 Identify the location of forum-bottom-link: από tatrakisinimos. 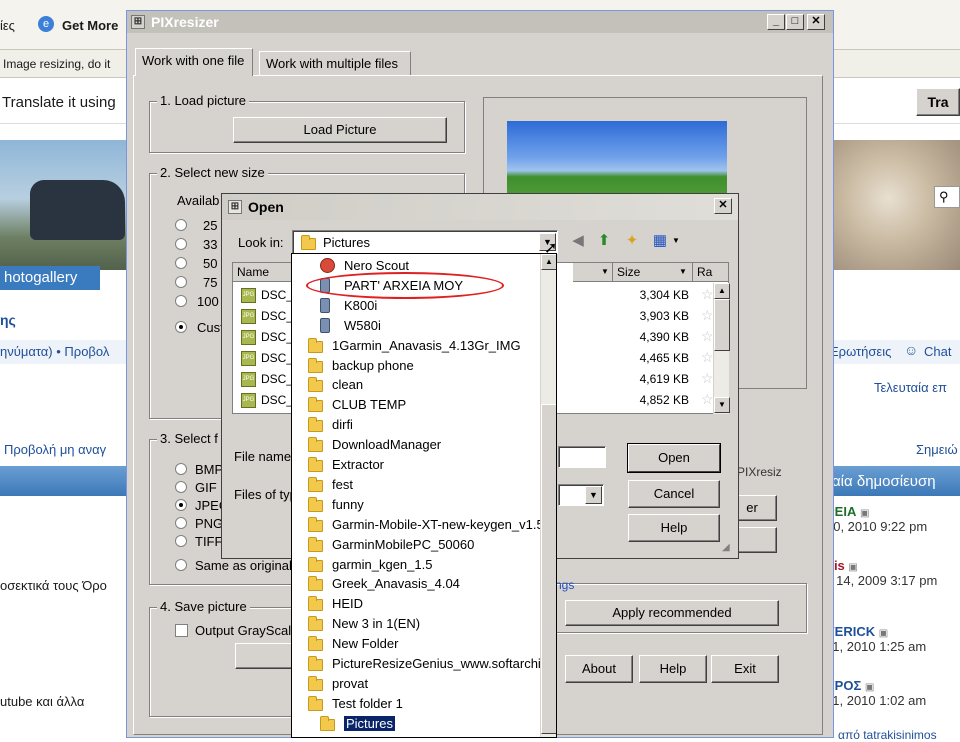
(887, 735).